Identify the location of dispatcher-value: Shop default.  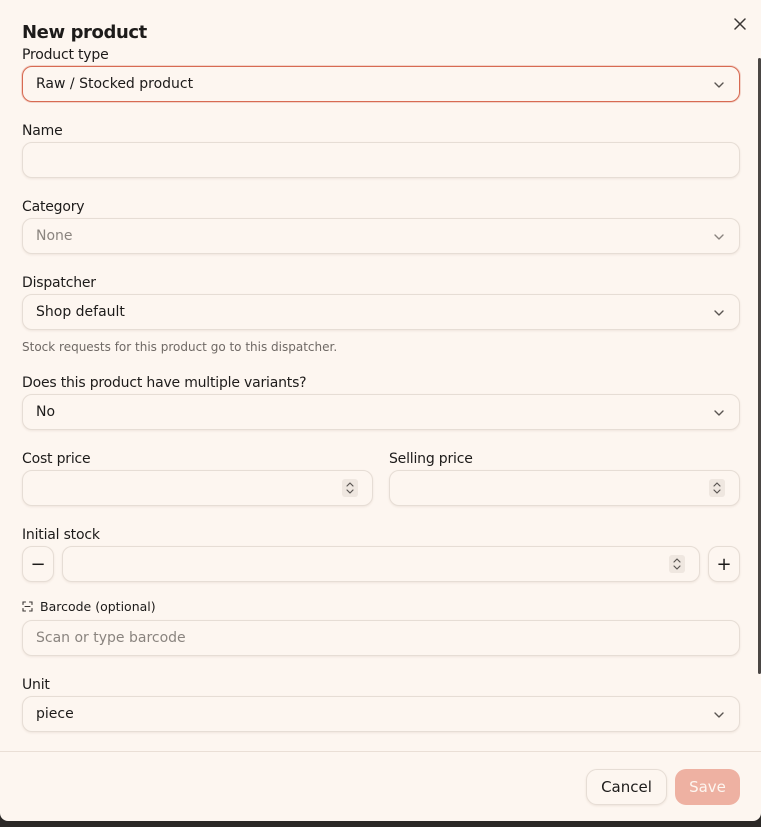
(80, 312).